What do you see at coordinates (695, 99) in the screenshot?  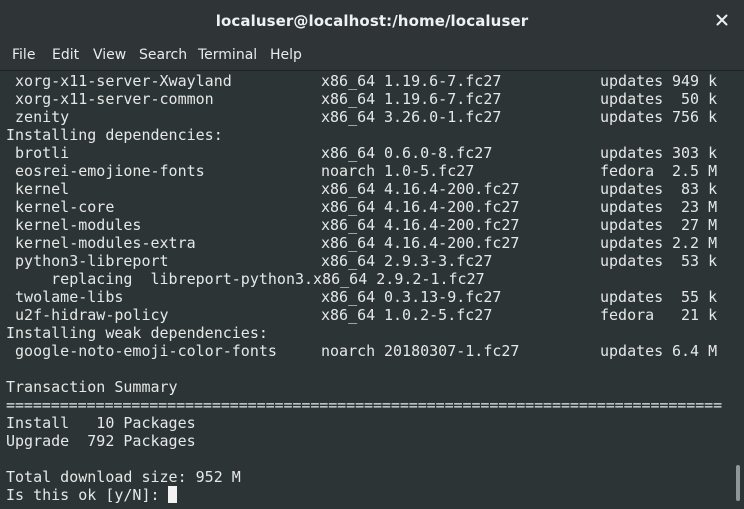 I see `package-size: 50 k` at bounding box center [695, 99].